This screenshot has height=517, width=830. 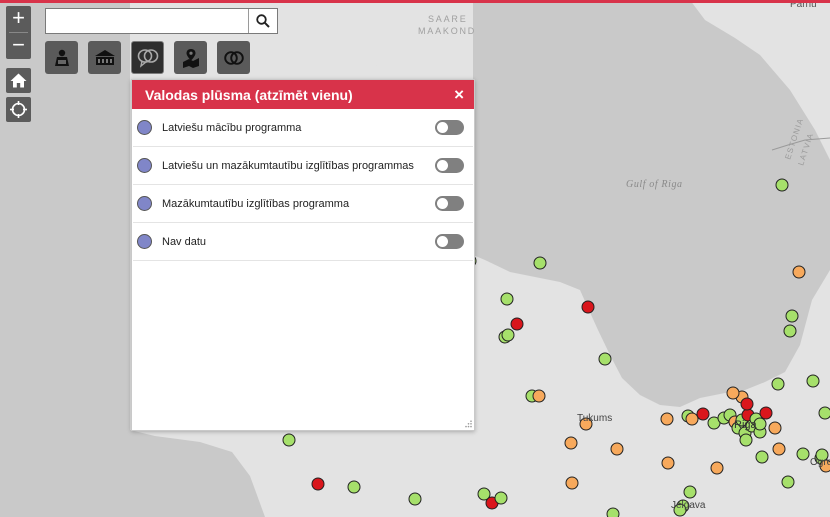 I want to click on locate-crosshair-icon, so click(x=18, y=109).